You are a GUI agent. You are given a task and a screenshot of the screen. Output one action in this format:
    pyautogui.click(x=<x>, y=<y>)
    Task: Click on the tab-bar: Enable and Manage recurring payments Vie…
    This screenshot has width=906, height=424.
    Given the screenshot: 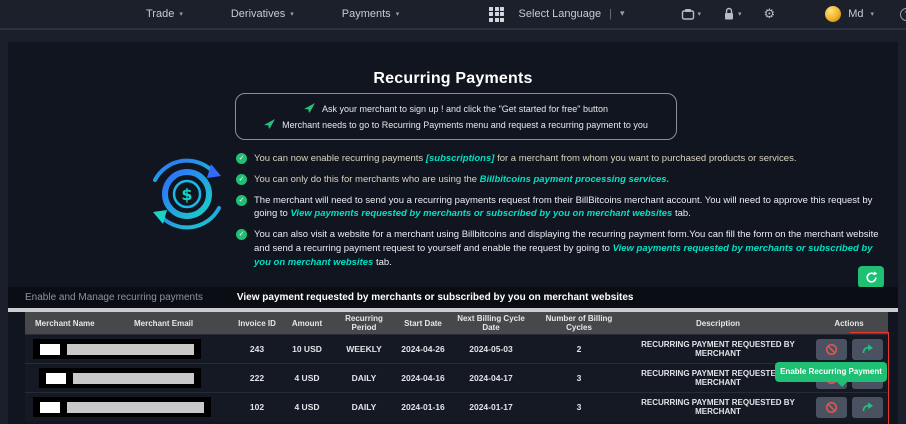 What is the action you would take?
    pyautogui.click(x=453, y=297)
    